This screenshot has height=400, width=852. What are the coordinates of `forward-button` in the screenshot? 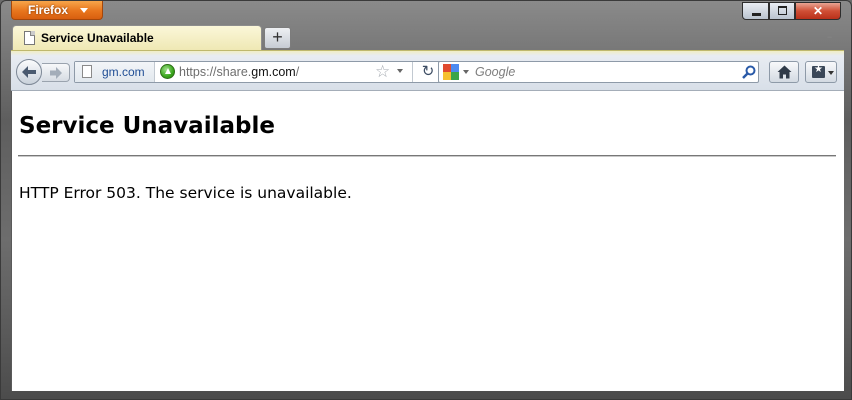 It's located at (56, 72).